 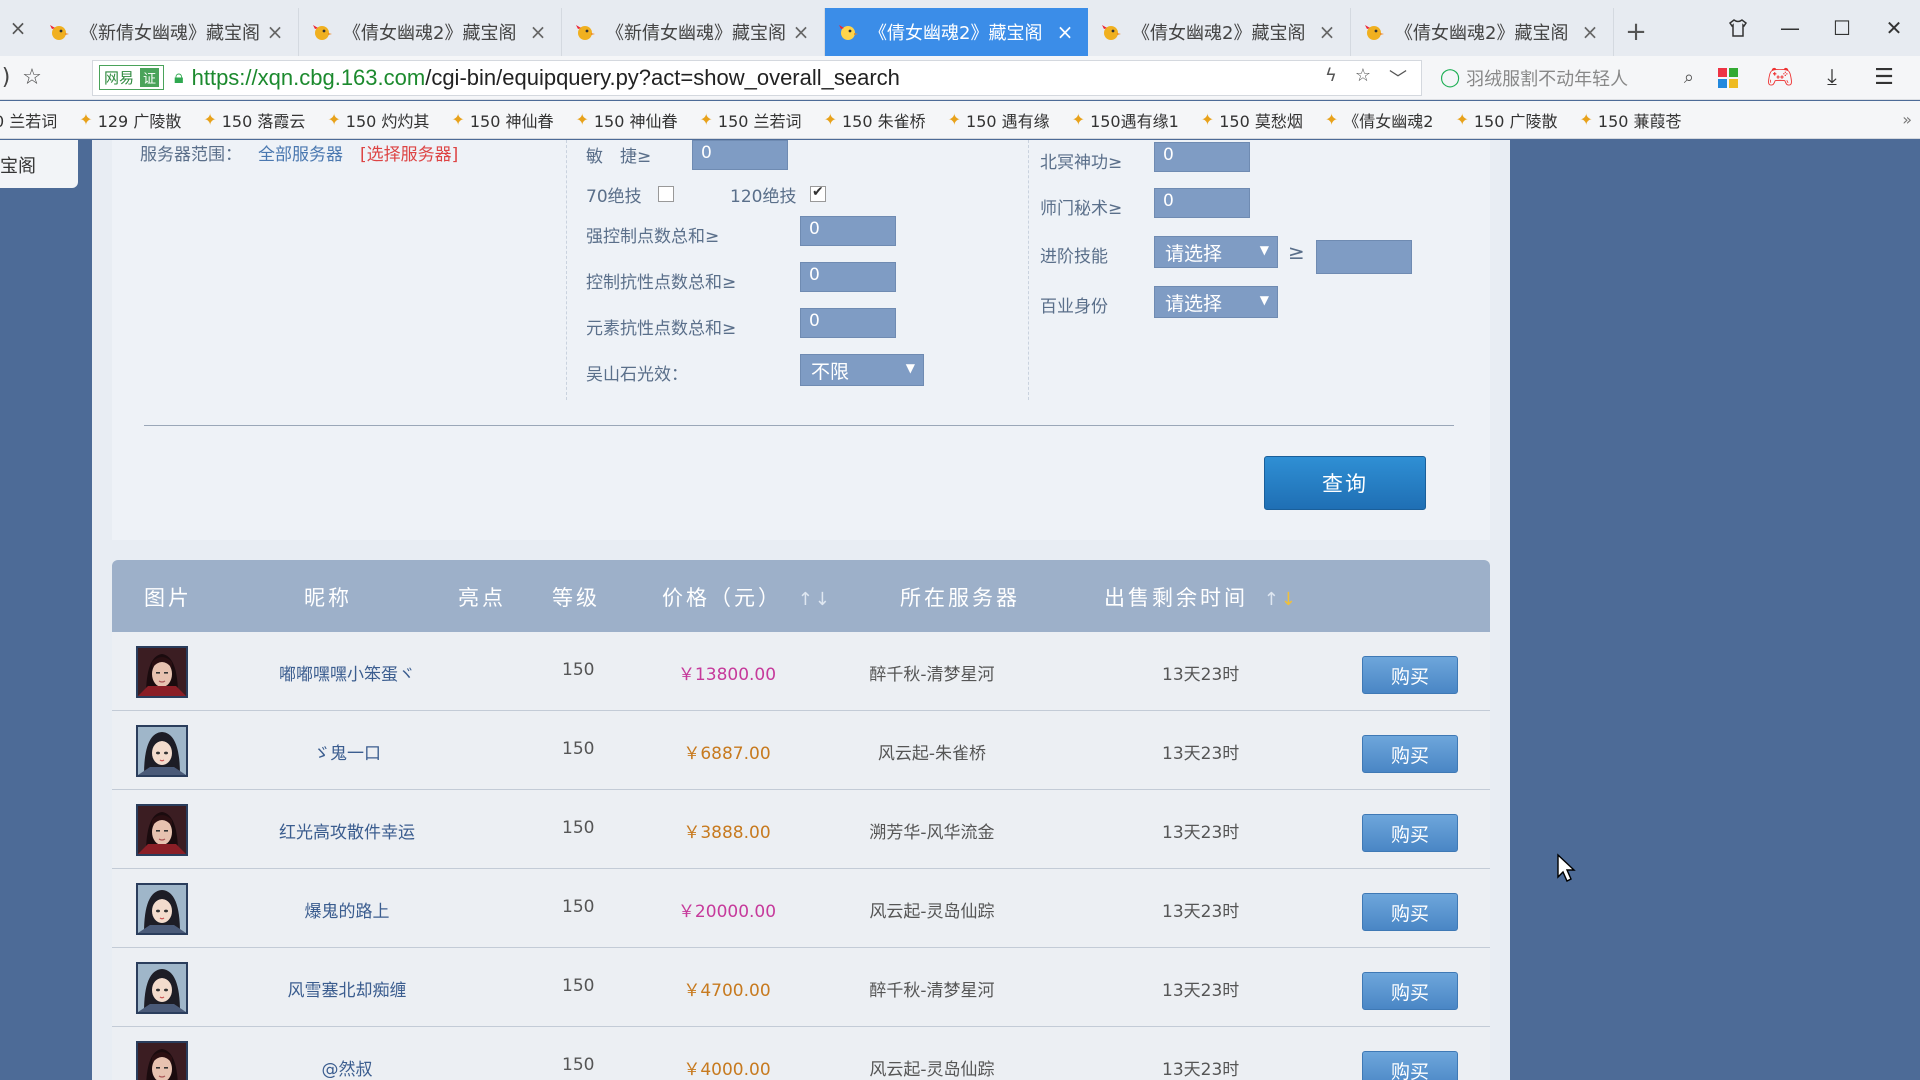 I want to click on row-price: ￥6887.00, so click(x=727, y=754).